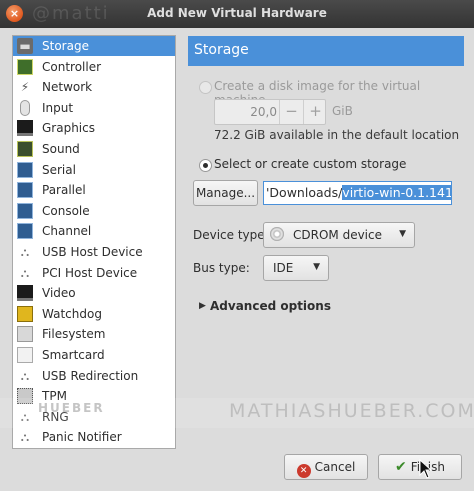 The image size is (474, 491). Describe the element at coordinates (25, 107) in the screenshot. I see `mouse-icon` at that location.